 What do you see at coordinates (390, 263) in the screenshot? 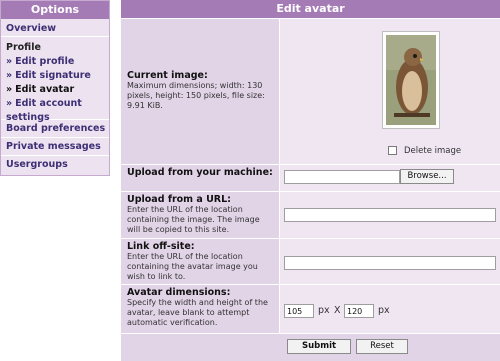
I see `link-offsite-input` at bounding box center [390, 263].